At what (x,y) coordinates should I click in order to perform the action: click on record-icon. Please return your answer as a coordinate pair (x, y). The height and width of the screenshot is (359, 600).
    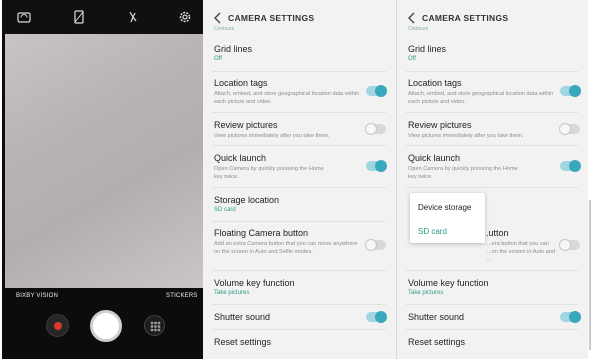
    Looking at the image, I should click on (58, 326).